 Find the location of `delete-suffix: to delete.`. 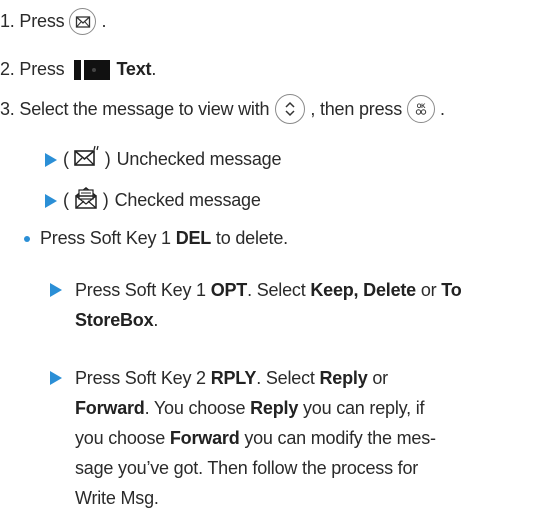

delete-suffix: to delete. is located at coordinates (251, 238).